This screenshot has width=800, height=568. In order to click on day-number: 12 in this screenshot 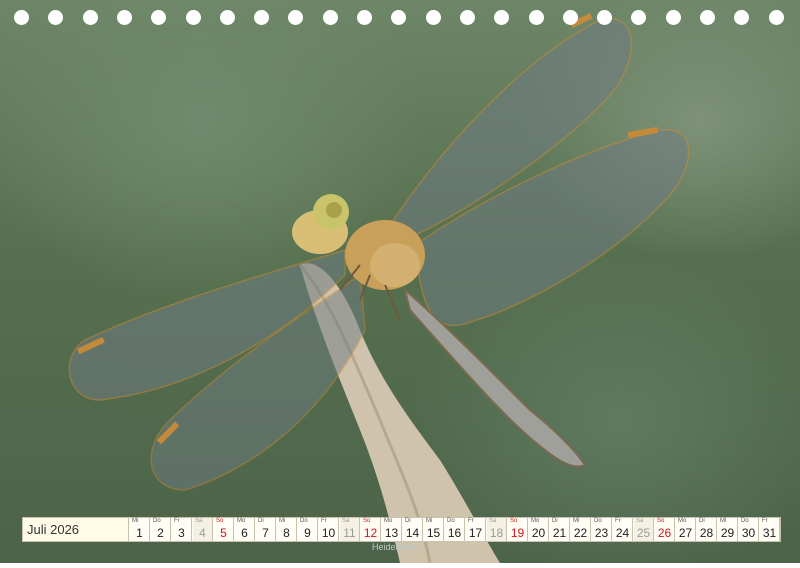, I will do `click(370, 533)`.